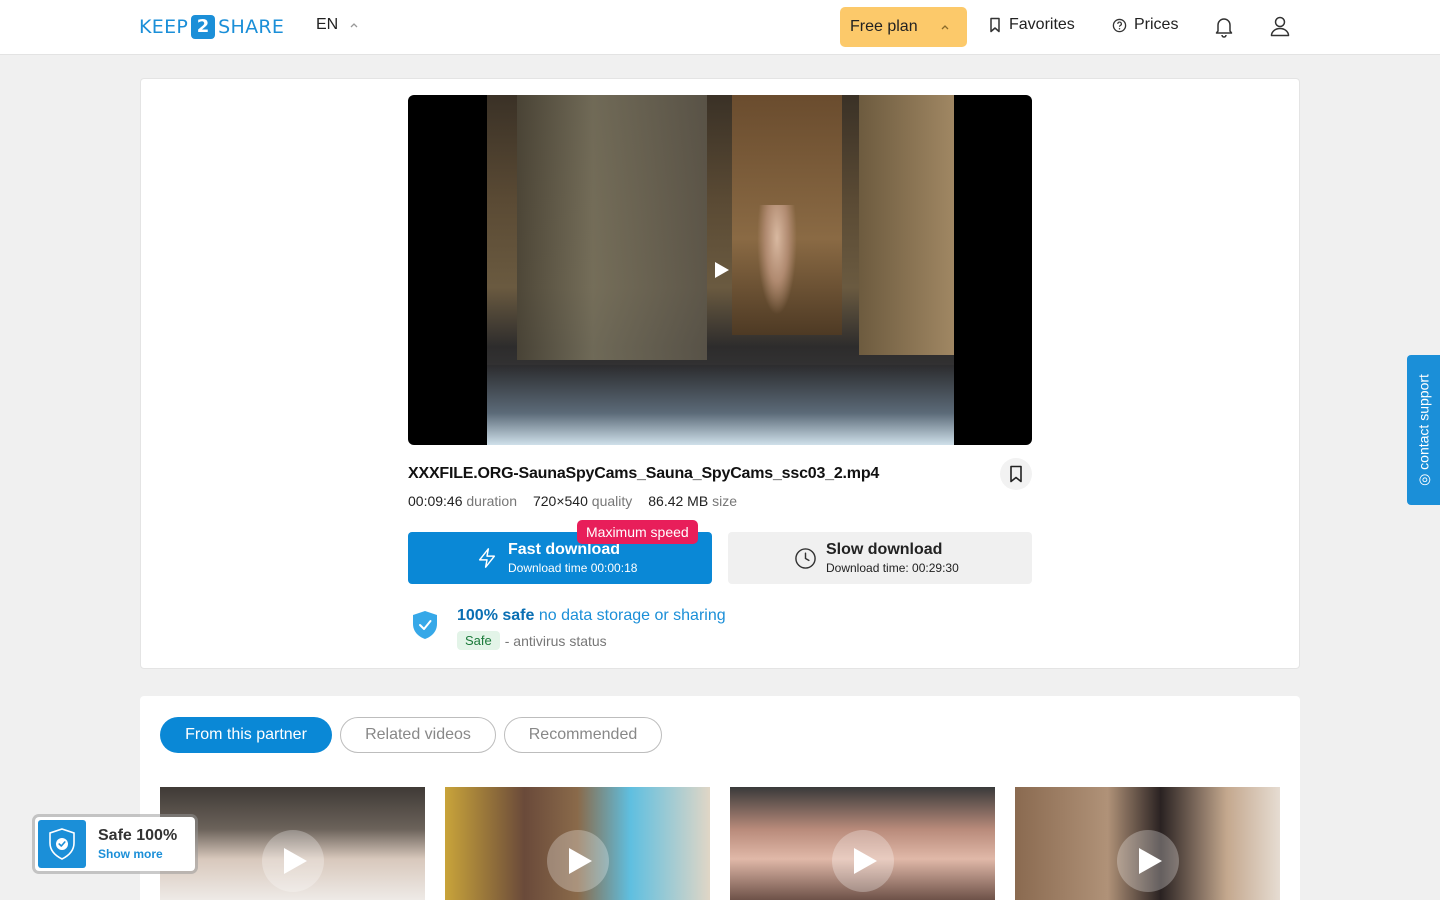 This screenshot has width=1440, height=900. Describe the element at coordinates (478, 640) in the screenshot. I see `safe-status-badge: Safe` at that location.